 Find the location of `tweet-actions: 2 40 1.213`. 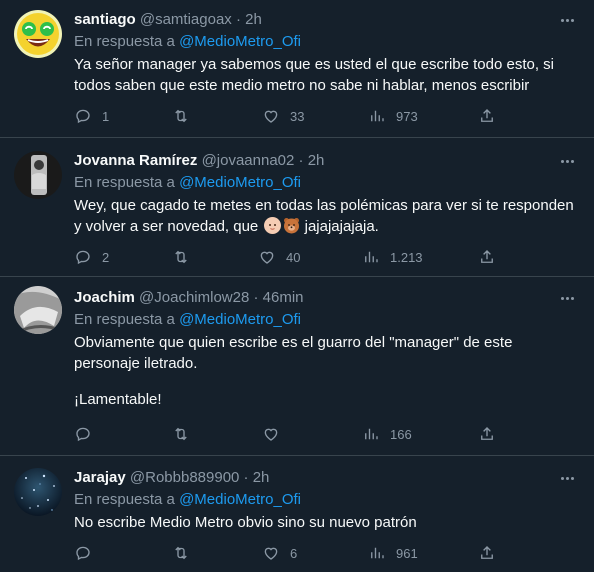

tweet-actions: 2 40 1.213 is located at coordinates (294, 257).